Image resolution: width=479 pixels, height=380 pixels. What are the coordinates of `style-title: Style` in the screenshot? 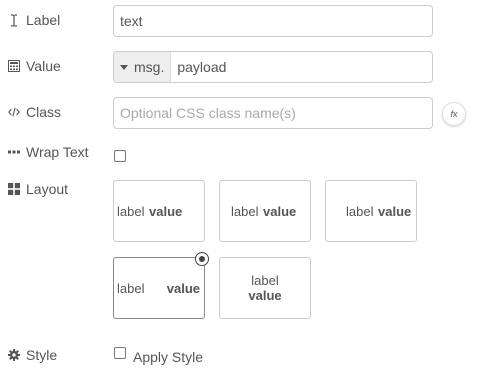 It's located at (42, 355).